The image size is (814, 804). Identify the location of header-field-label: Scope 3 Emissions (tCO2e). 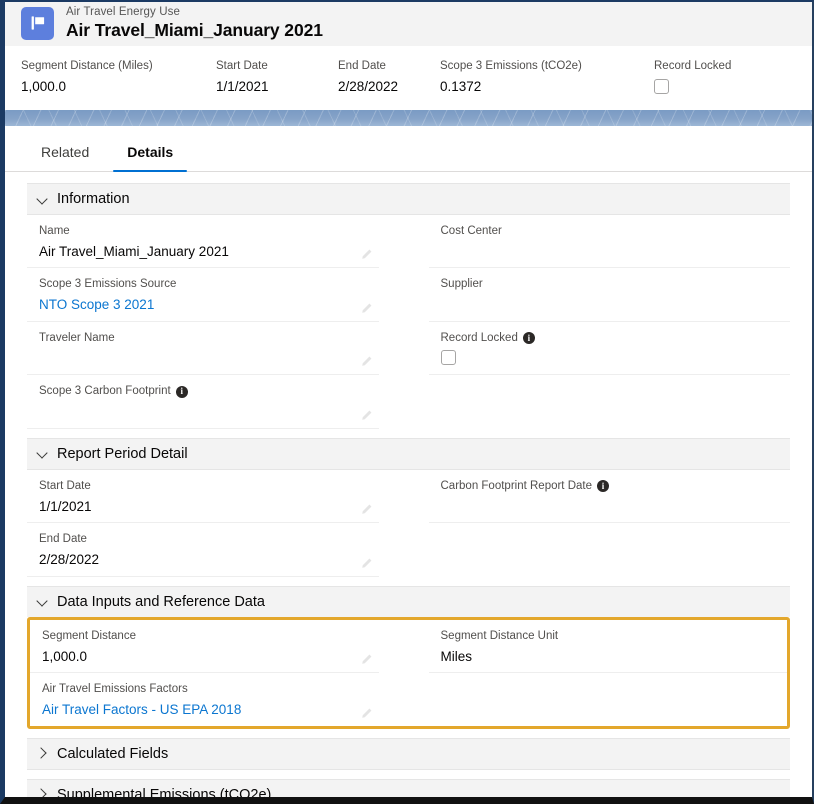
(511, 66).